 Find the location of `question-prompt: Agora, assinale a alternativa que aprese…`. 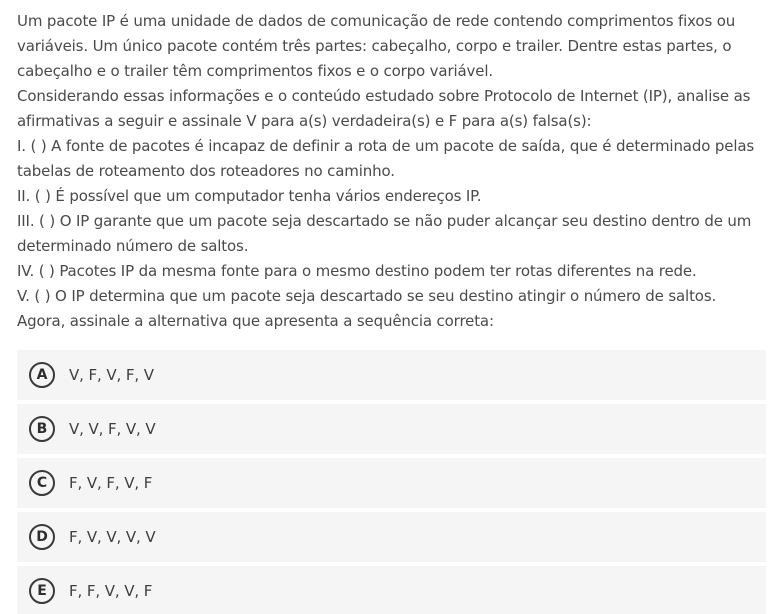

question-prompt: Agora, assinale a alternativa que aprese… is located at coordinates (255, 321).